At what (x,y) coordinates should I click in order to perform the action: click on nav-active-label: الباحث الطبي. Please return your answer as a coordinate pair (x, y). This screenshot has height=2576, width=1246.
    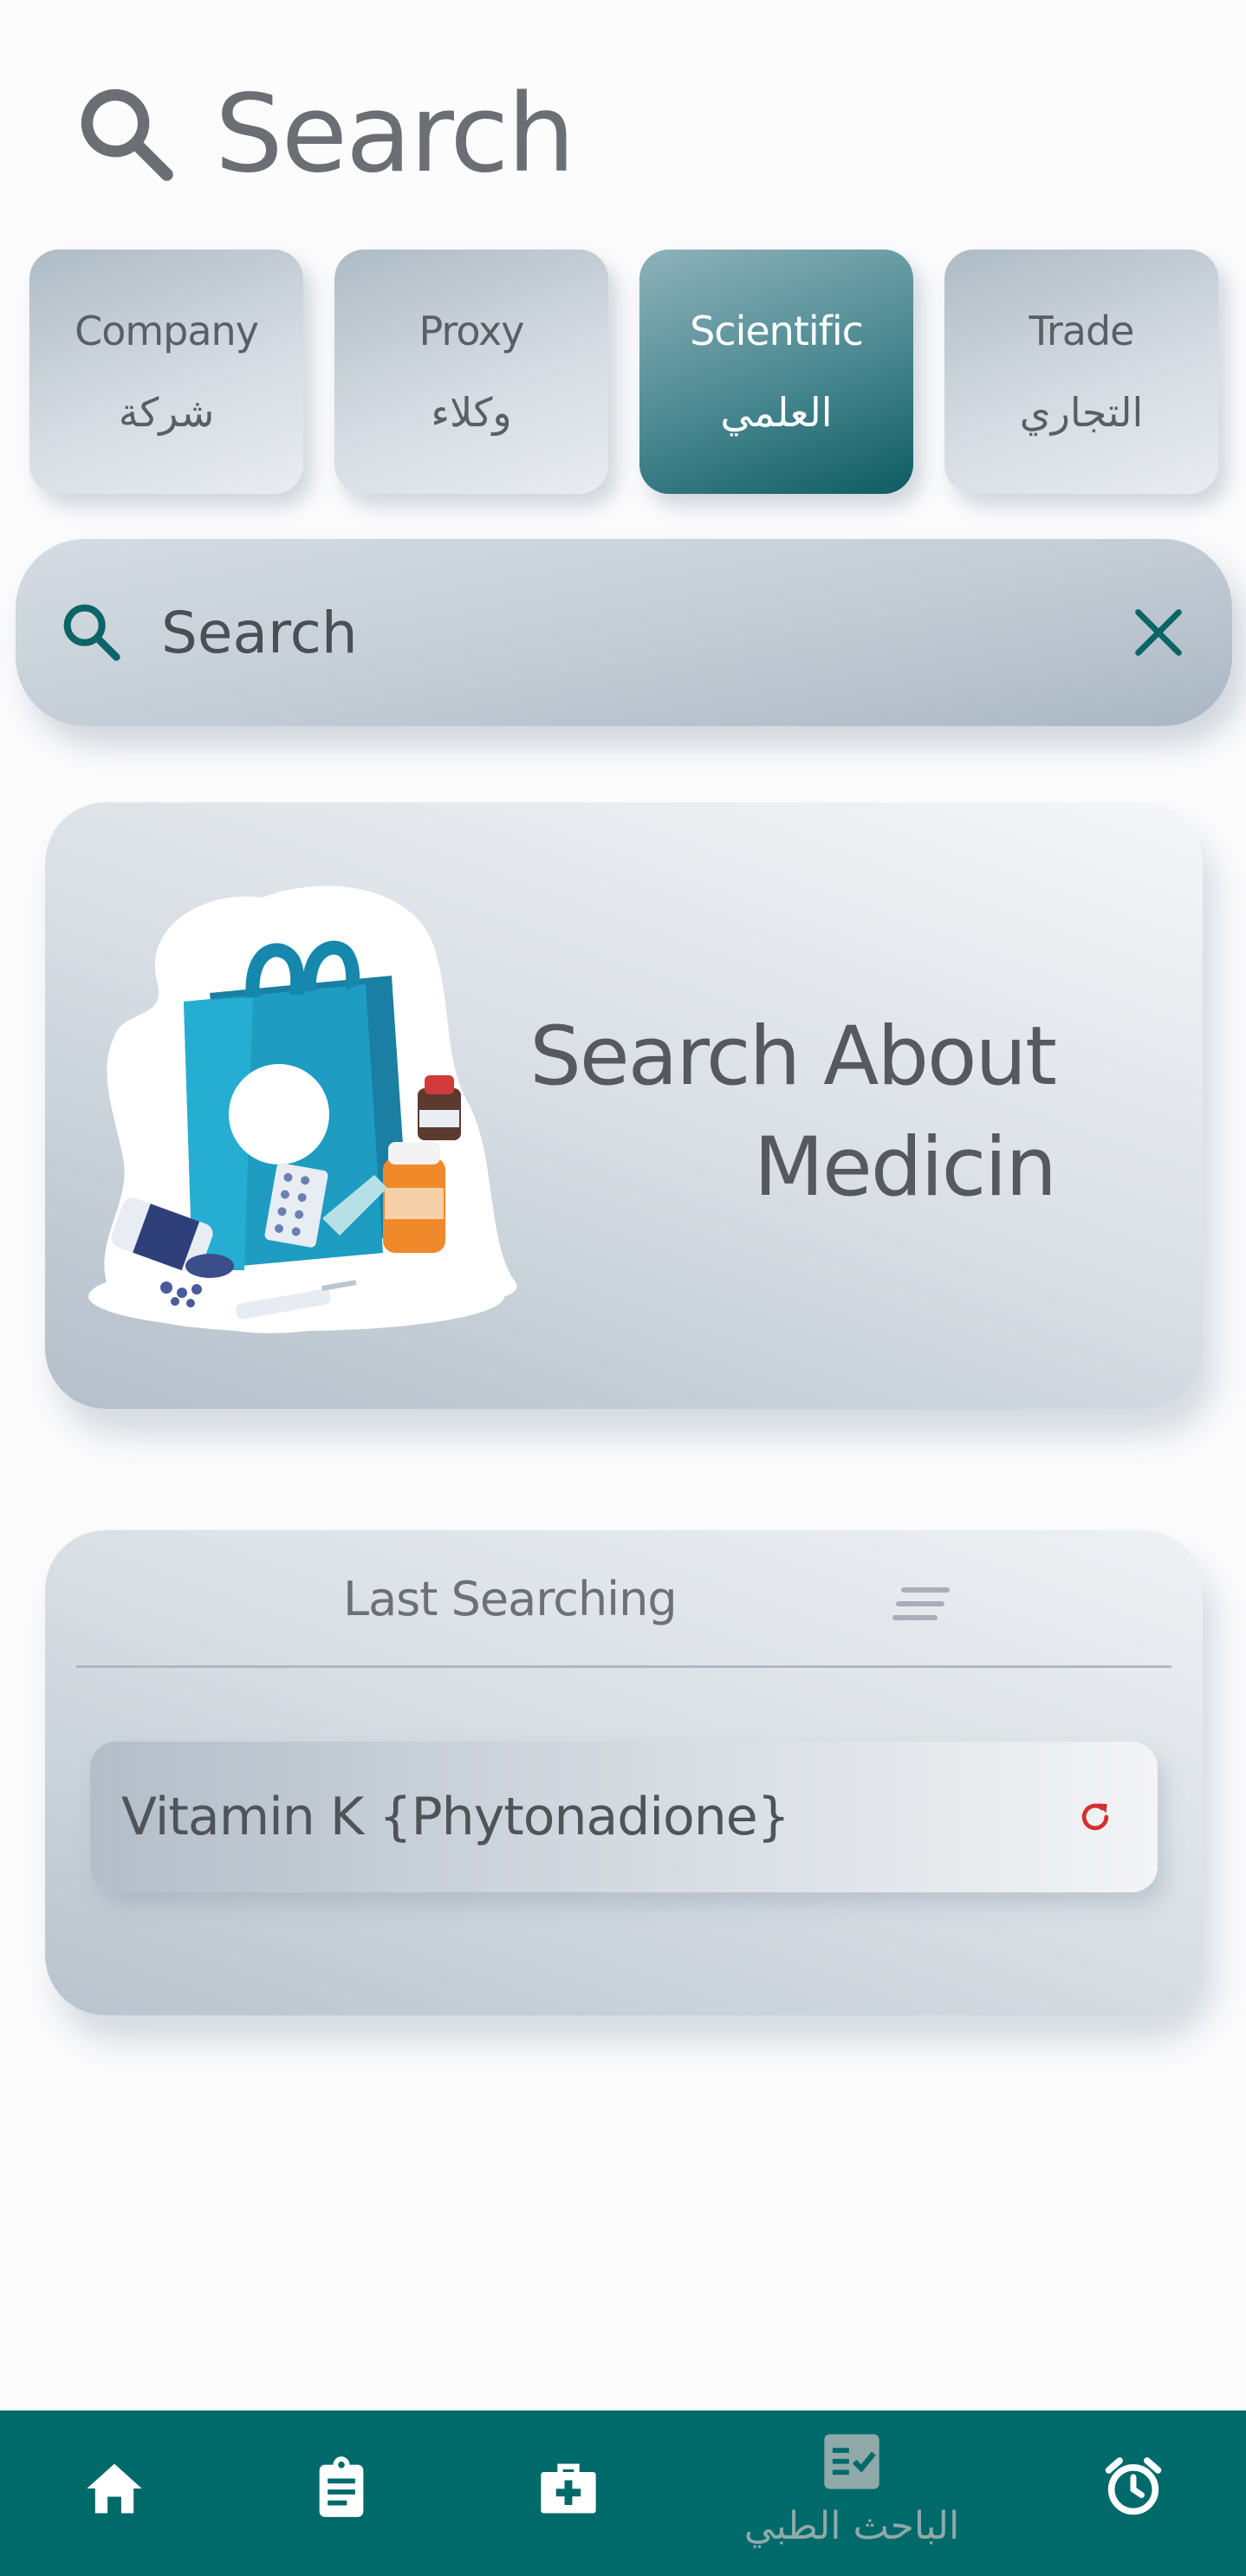
    Looking at the image, I should click on (851, 2526).